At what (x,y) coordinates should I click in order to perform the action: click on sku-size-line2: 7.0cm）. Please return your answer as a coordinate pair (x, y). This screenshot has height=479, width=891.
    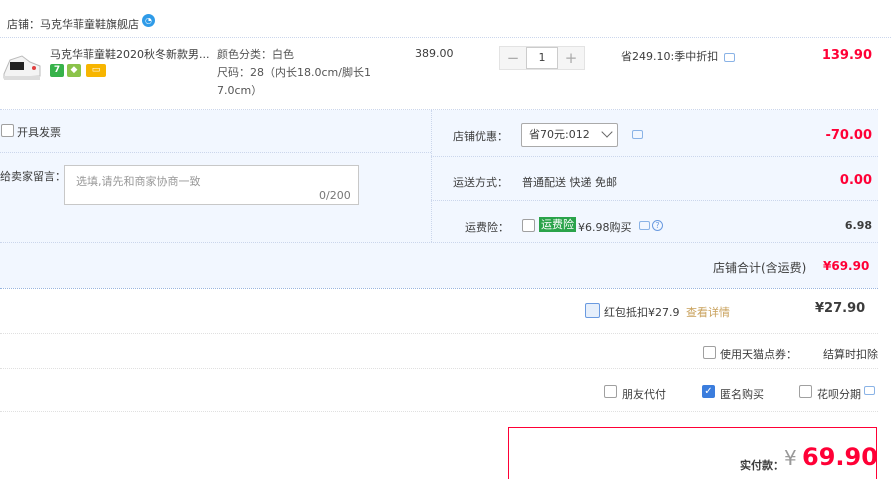
    Looking at the image, I should click on (240, 90).